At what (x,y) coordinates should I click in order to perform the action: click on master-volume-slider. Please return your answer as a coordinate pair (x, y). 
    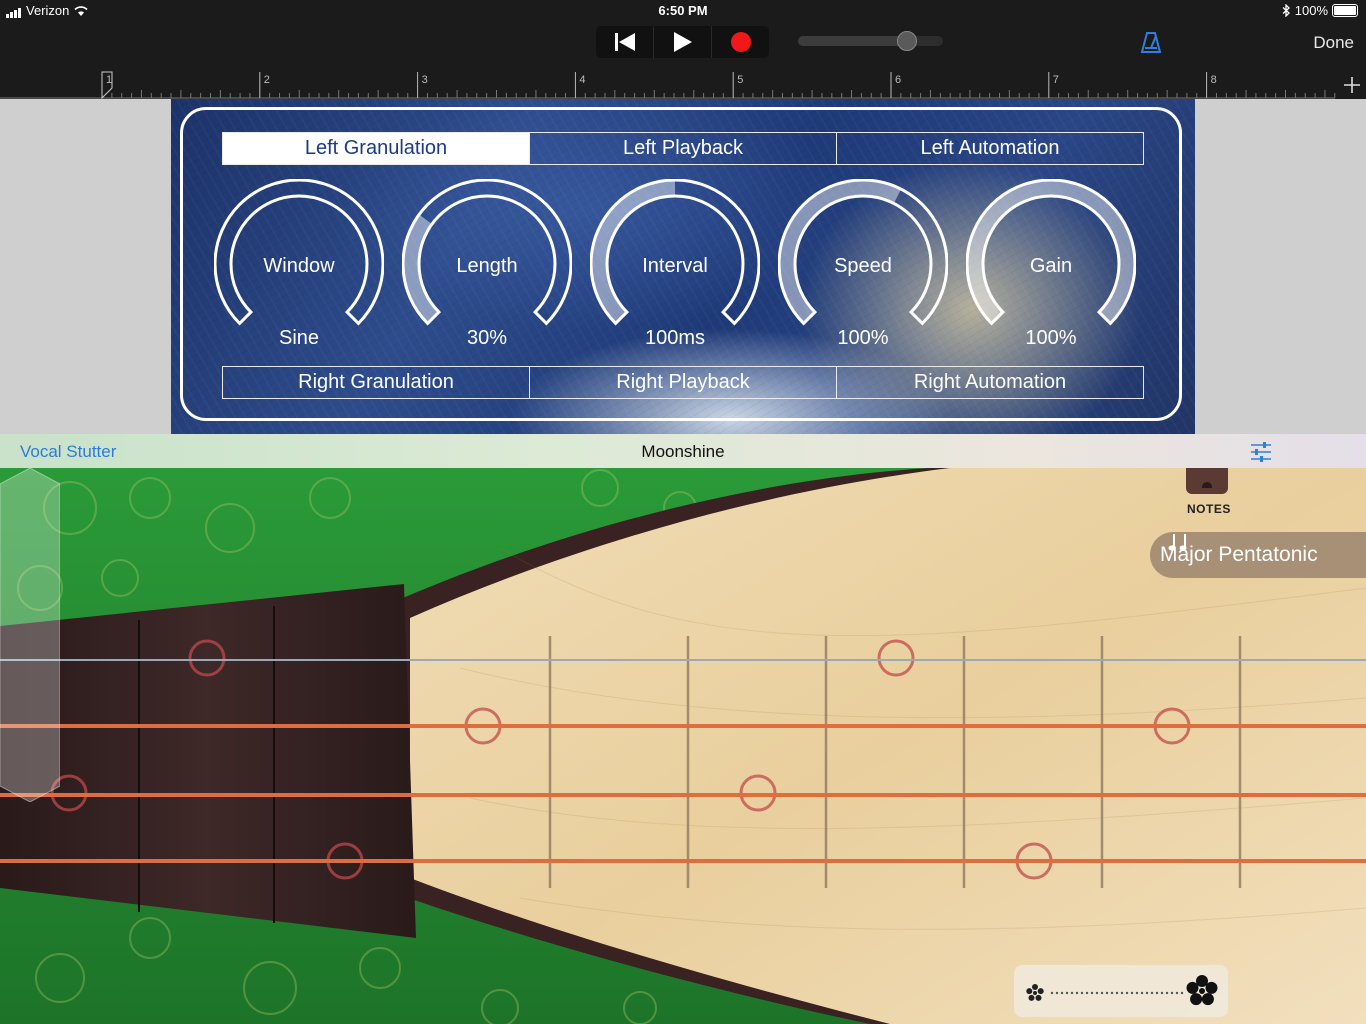
    Looking at the image, I should click on (870, 41).